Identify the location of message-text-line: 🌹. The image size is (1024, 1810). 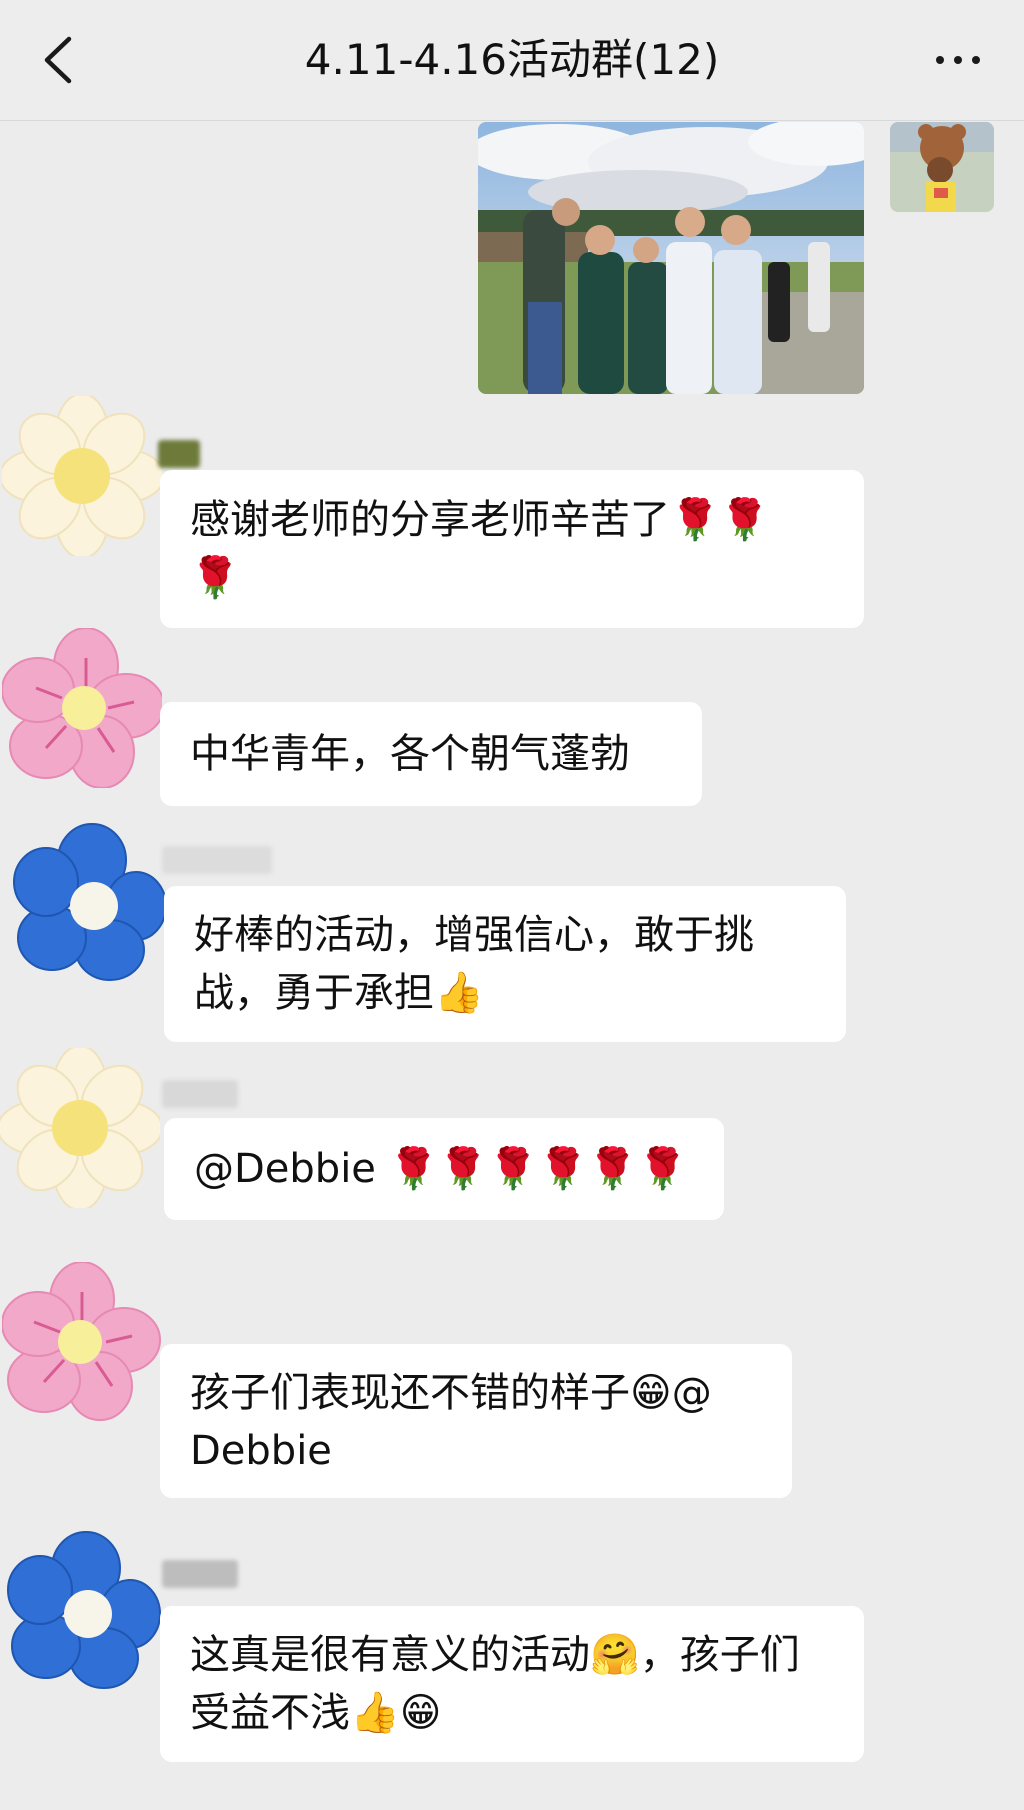
(215, 578).